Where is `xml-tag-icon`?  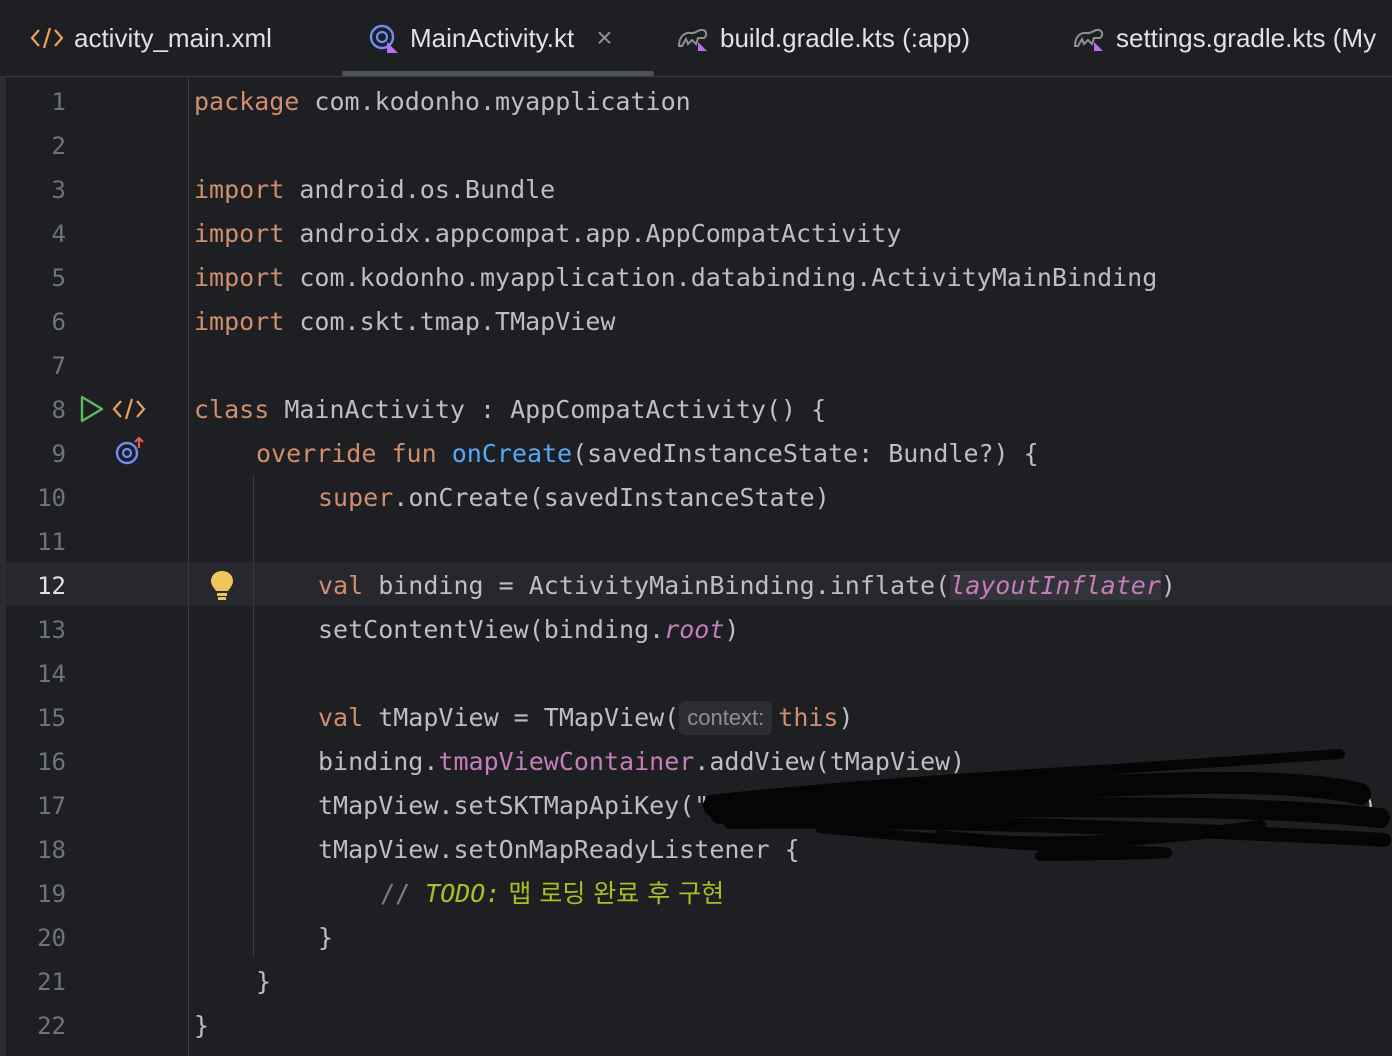 xml-tag-icon is located at coordinates (47, 38).